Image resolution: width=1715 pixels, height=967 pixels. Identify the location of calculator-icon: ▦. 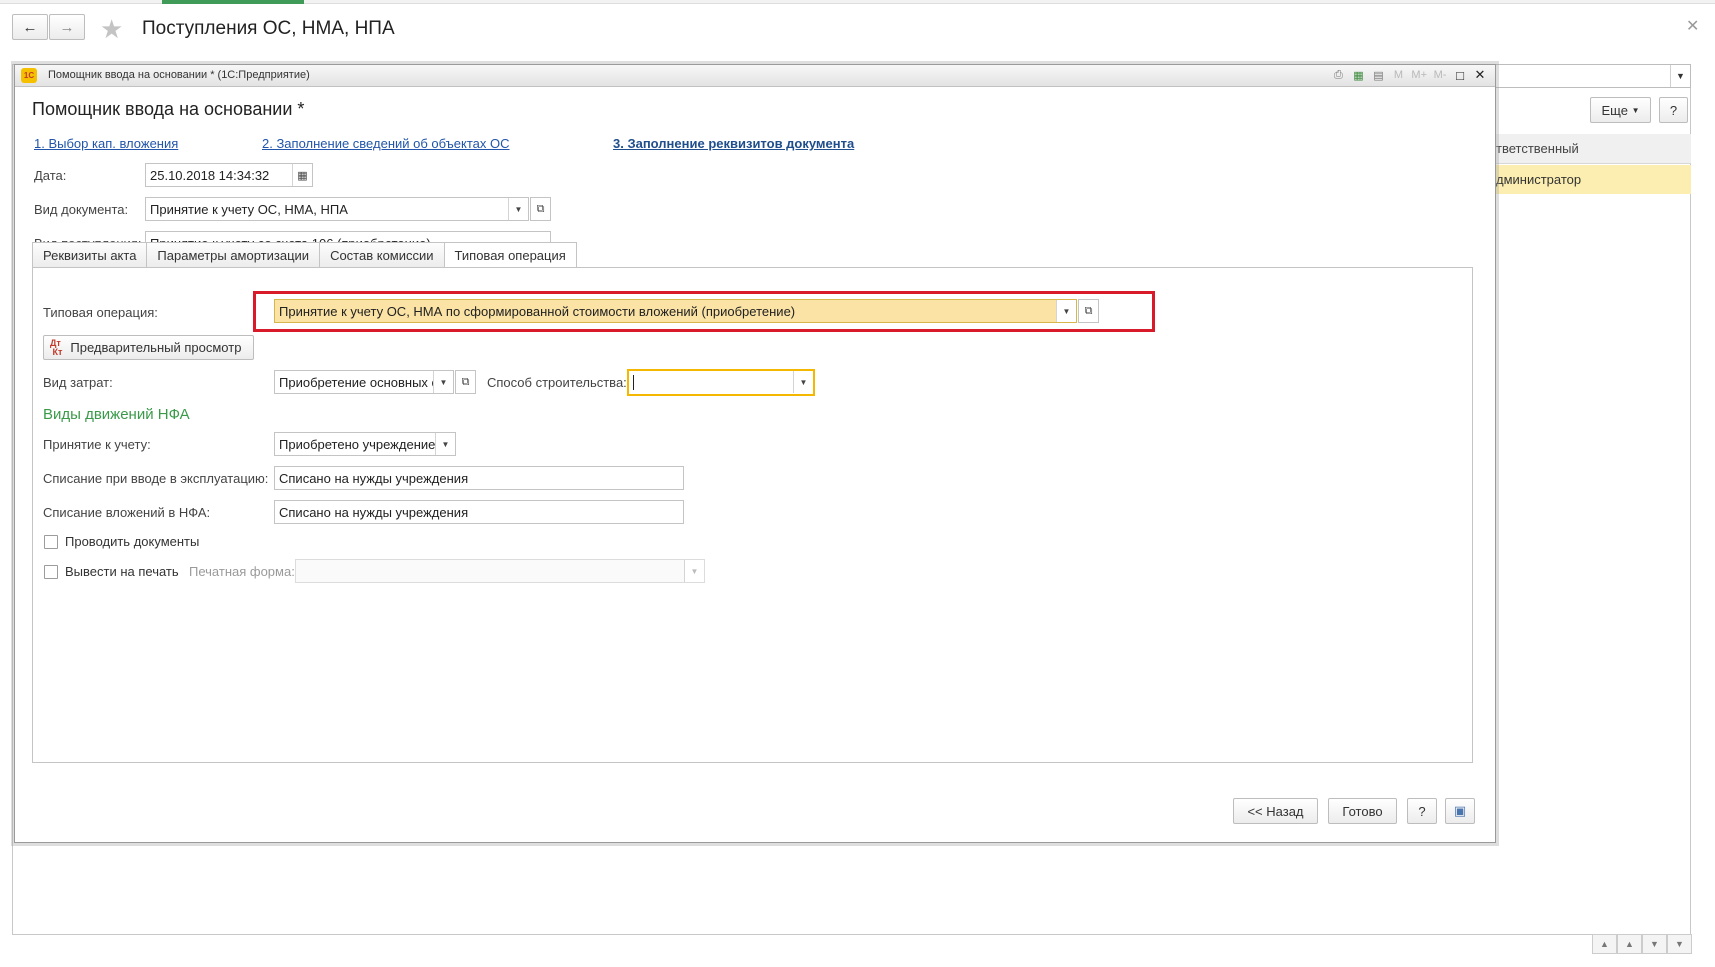
(1358, 75).